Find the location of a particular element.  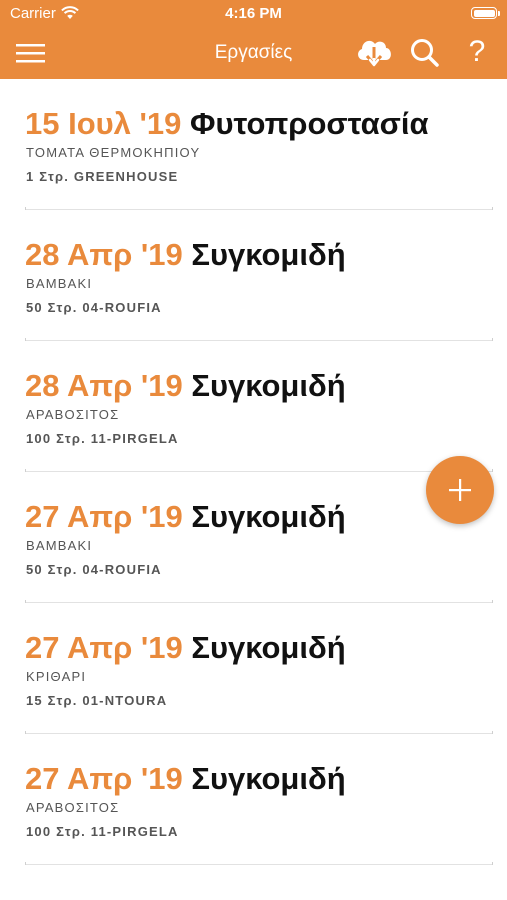

nav-bar: Εργασίες ? is located at coordinates (253, 53).